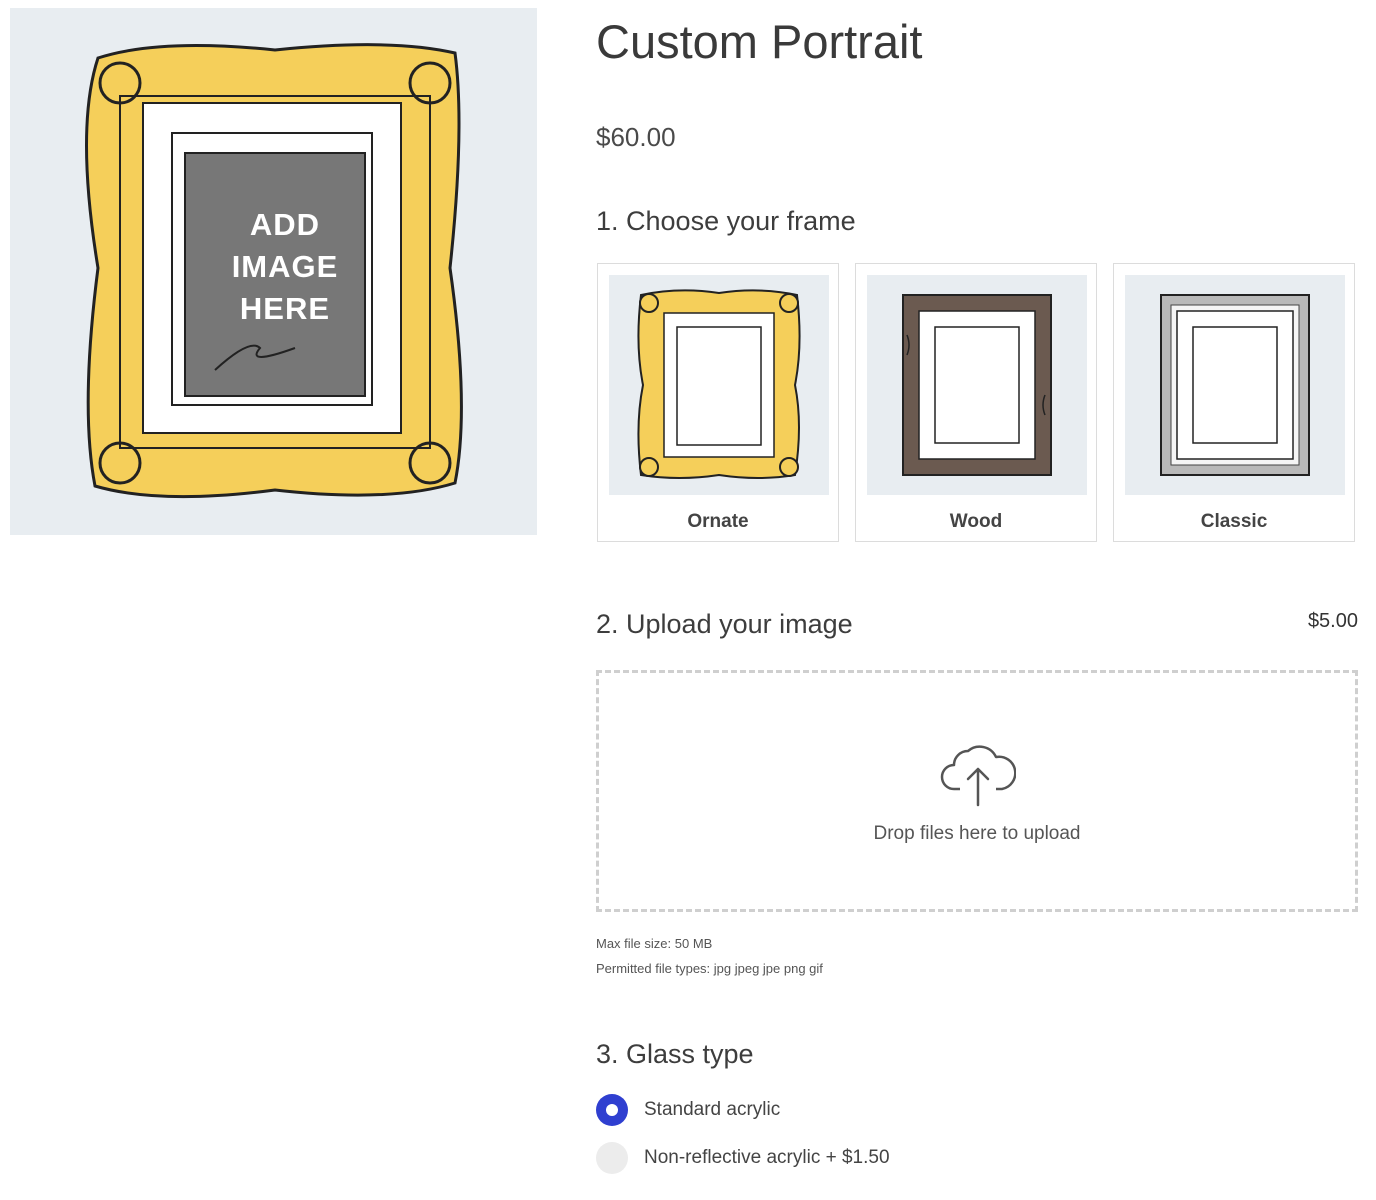  What do you see at coordinates (712, 1109) in the screenshot?
I see `radio-label: Standard acrylic` at bounding box center [712, 1109].